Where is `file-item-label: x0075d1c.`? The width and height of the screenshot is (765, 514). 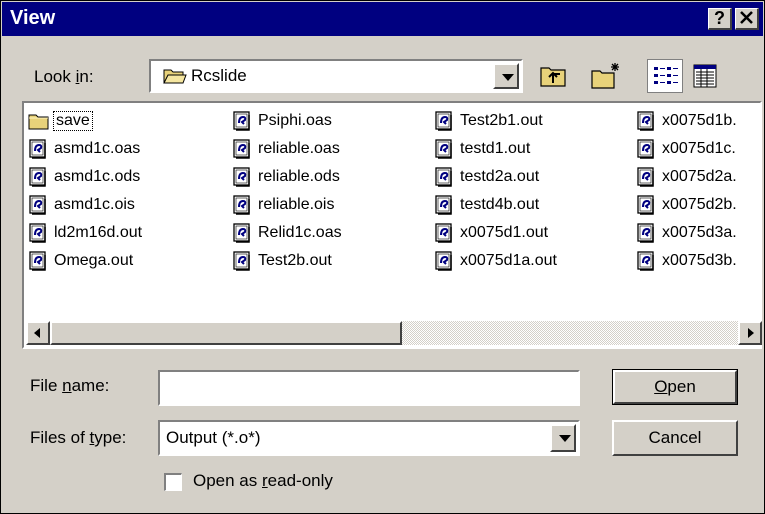
file-item-label: x0075d1c. is located at coordinates (699, 148).